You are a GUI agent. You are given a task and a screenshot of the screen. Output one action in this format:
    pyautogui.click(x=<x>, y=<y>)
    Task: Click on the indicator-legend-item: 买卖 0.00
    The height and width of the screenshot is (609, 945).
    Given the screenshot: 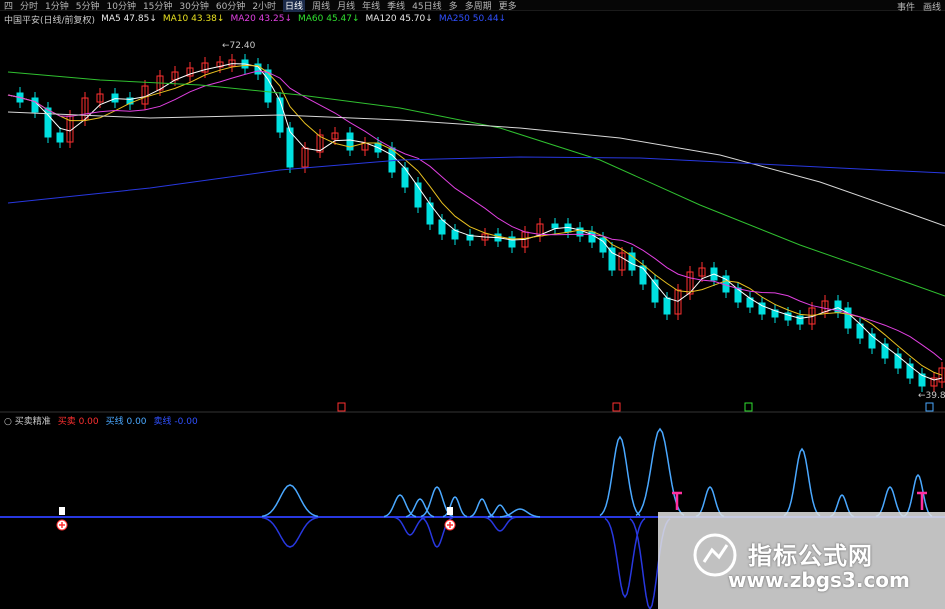 What is the action you would take?
    pyautogui.click(x=78, y=421)
    